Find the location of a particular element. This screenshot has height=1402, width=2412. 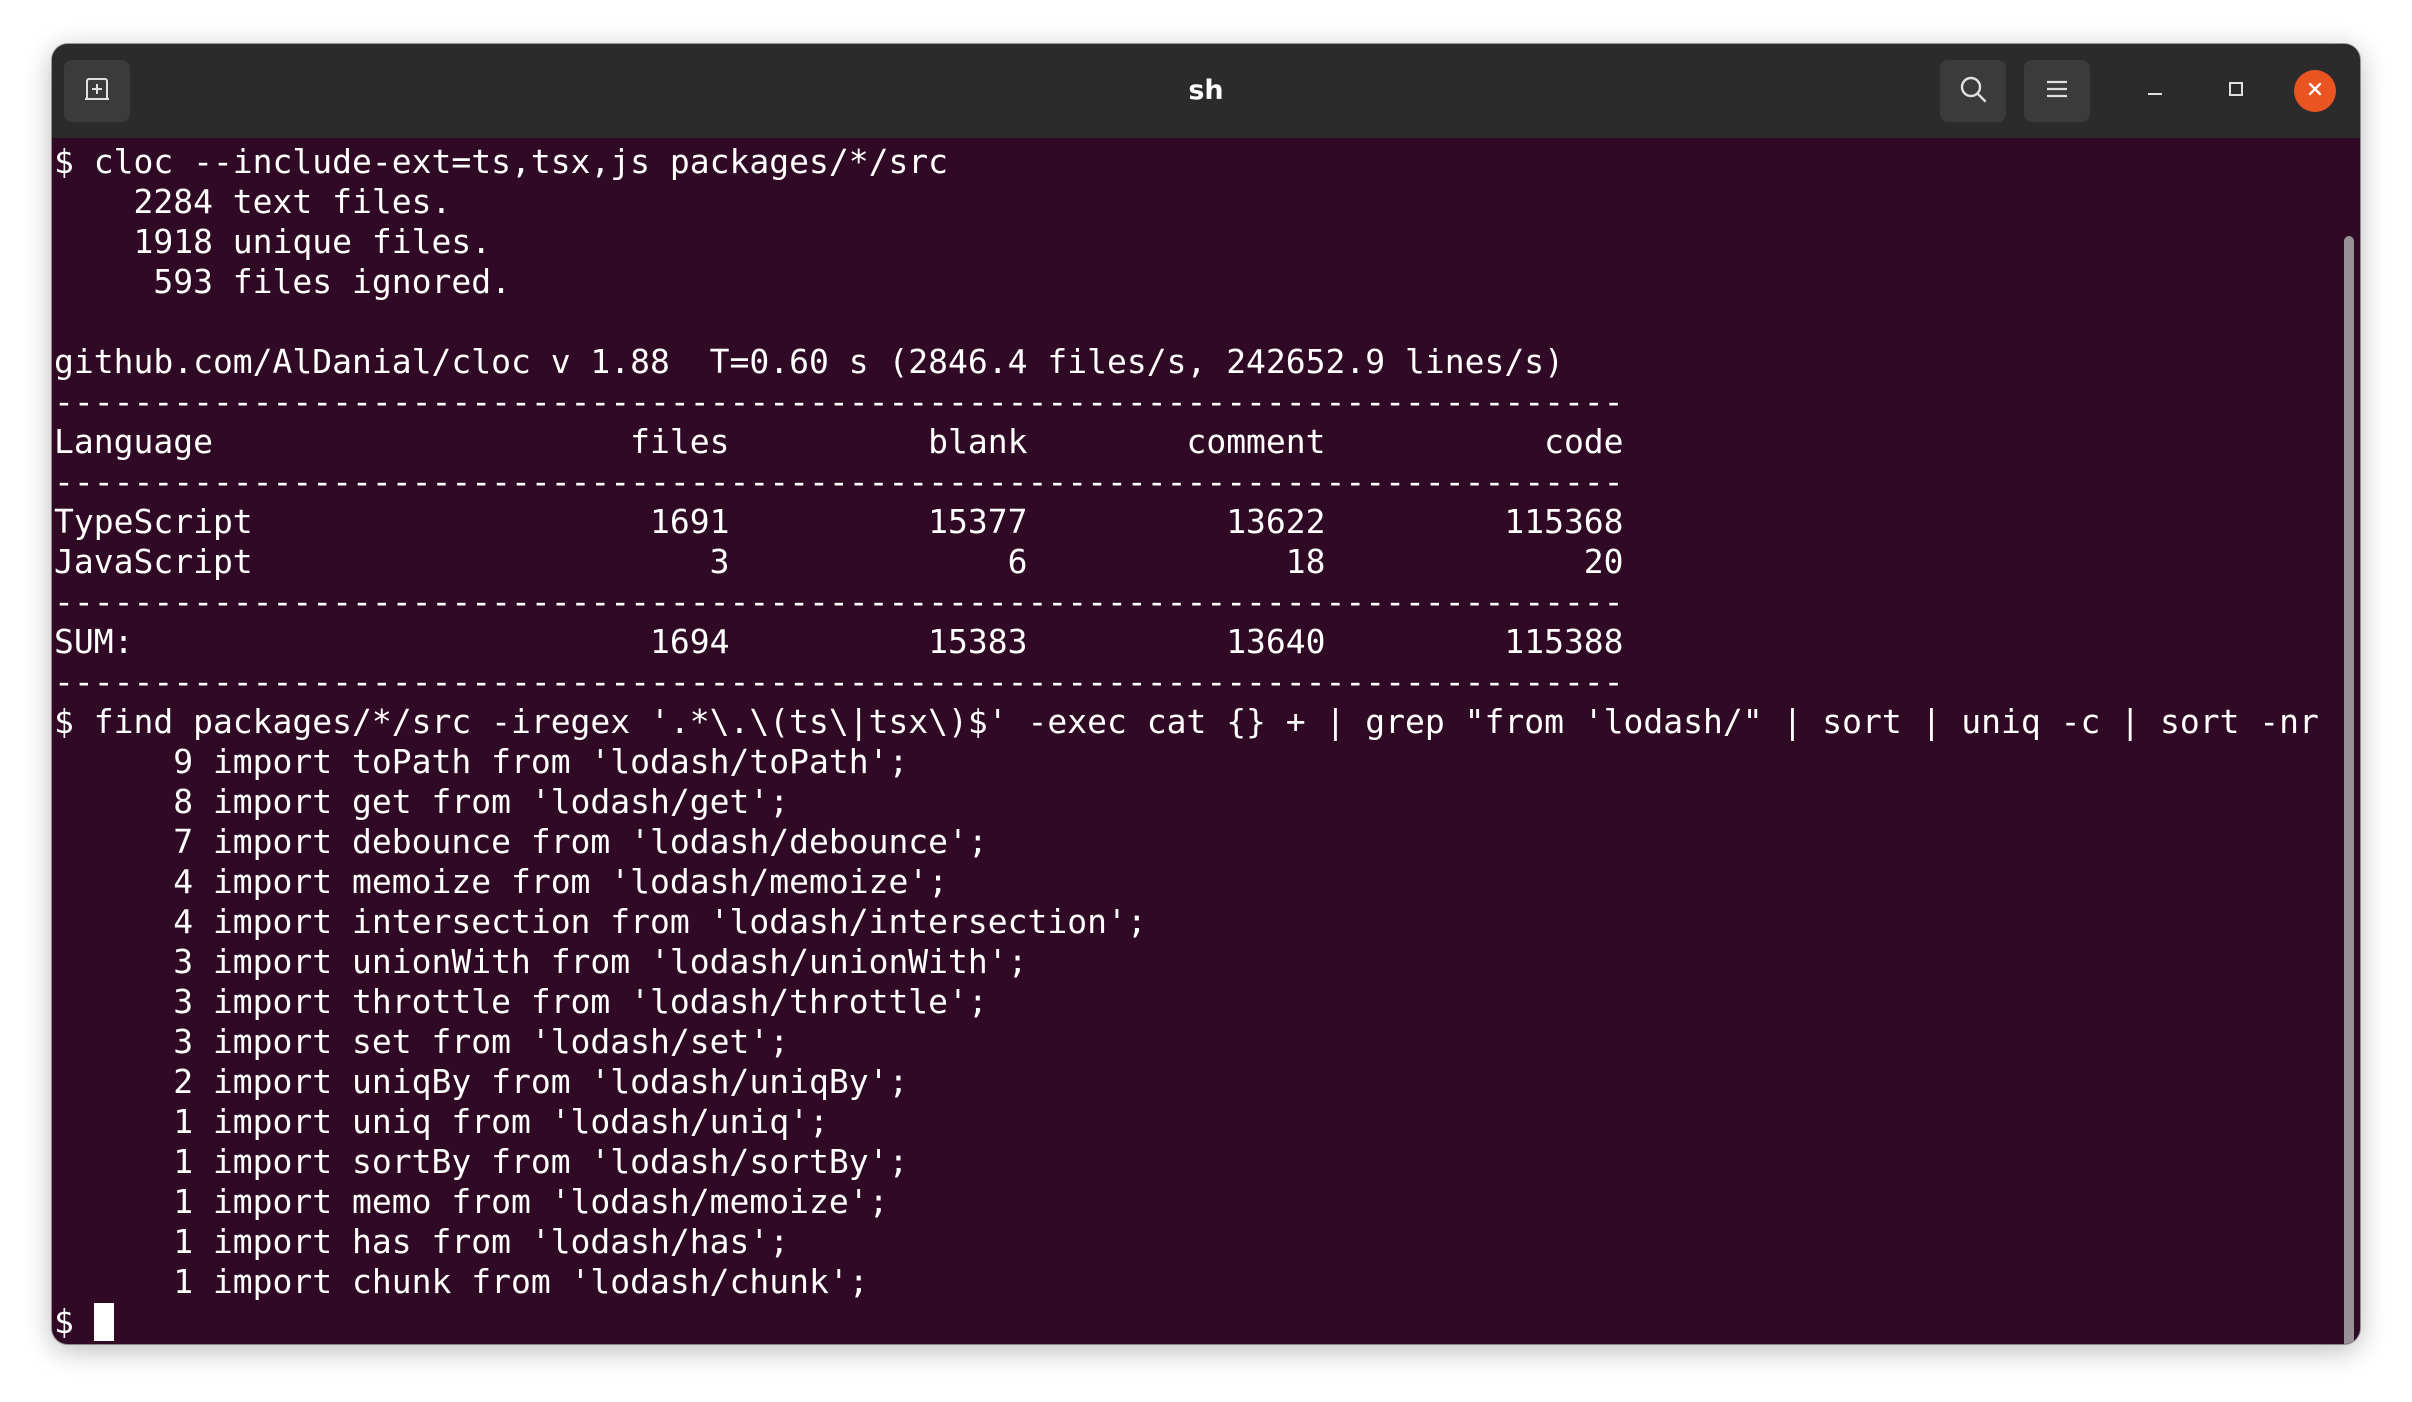

maximize-button is located at coordinates (2236, 91).